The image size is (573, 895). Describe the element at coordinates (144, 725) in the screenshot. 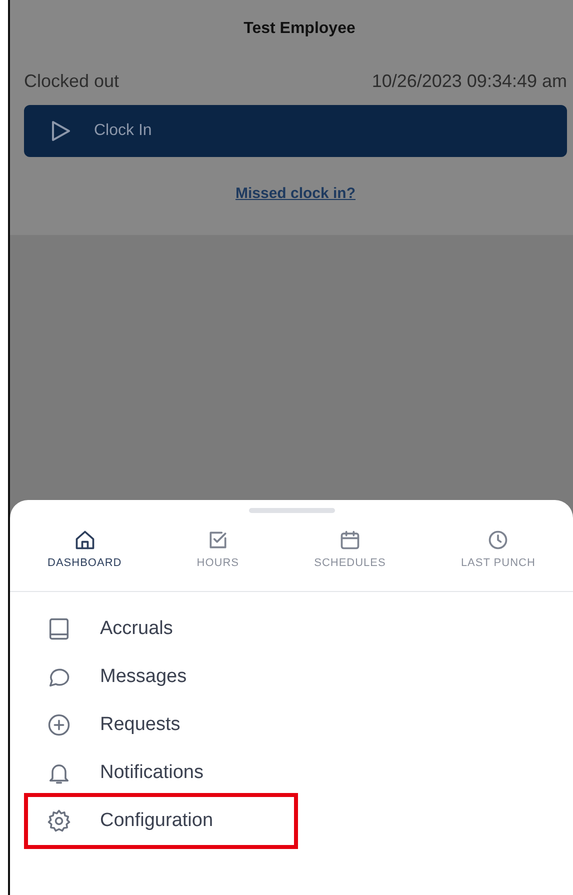

I see `menu-item: Requests` at that location.